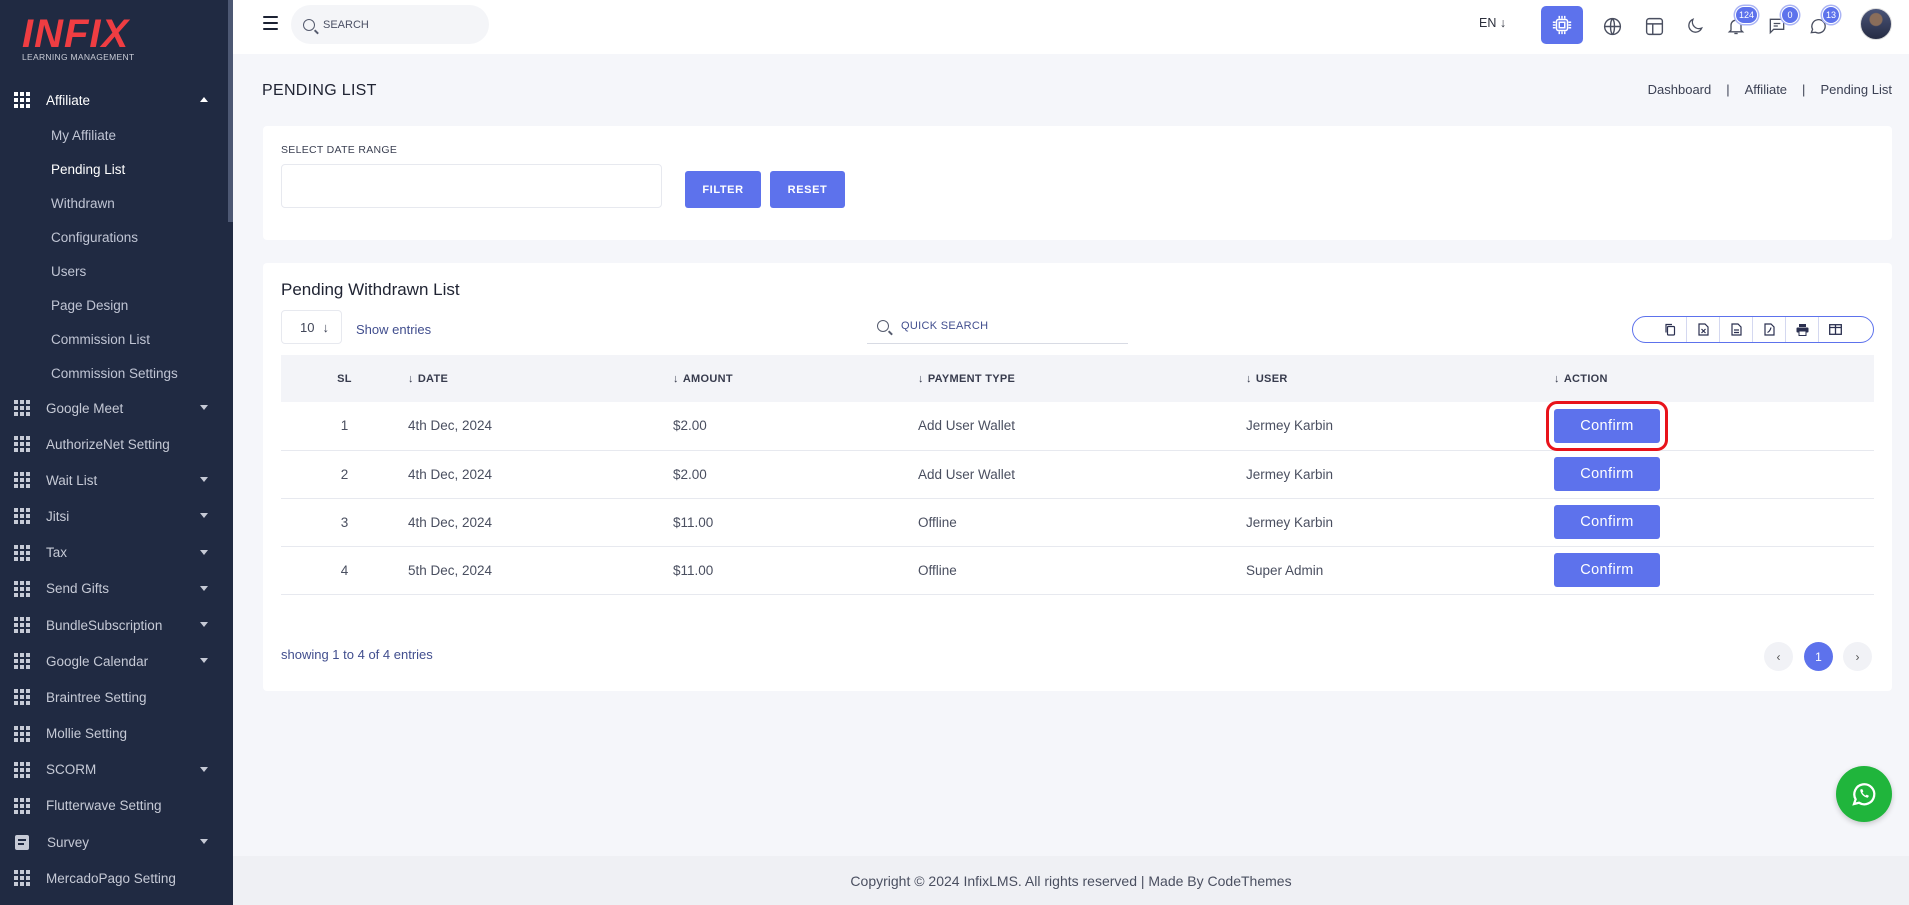  I want to click on breadcrumb-dashboard: Dashboard, so click(1680, 89).